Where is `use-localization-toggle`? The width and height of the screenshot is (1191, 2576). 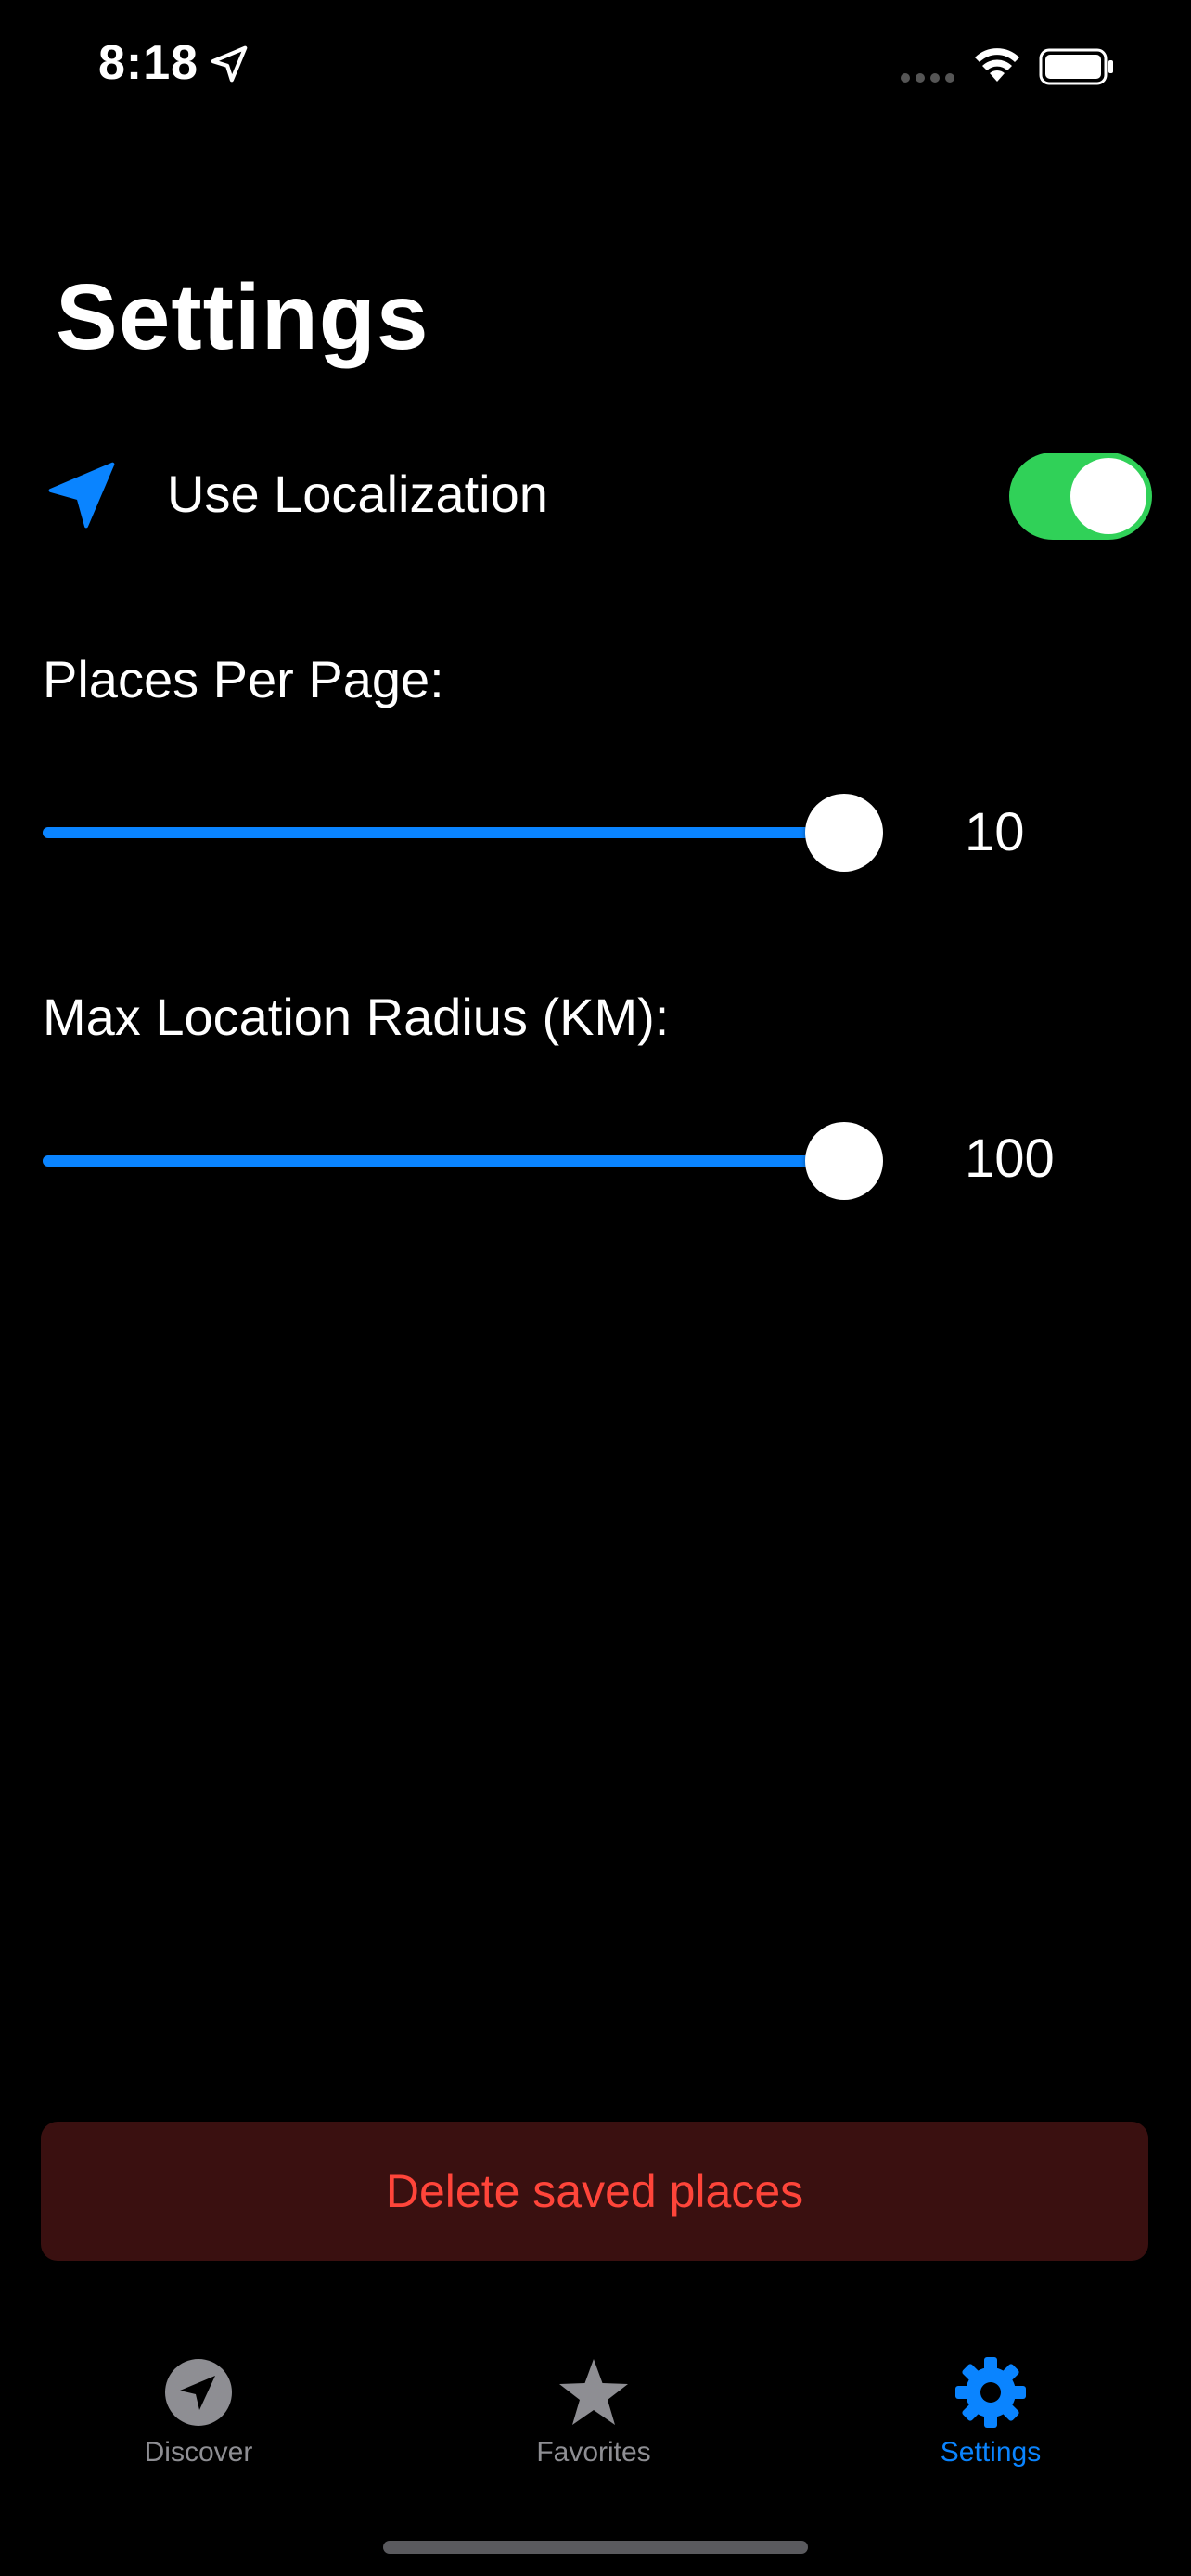 use-localization-toggle is located at coordinates (1080, 496).